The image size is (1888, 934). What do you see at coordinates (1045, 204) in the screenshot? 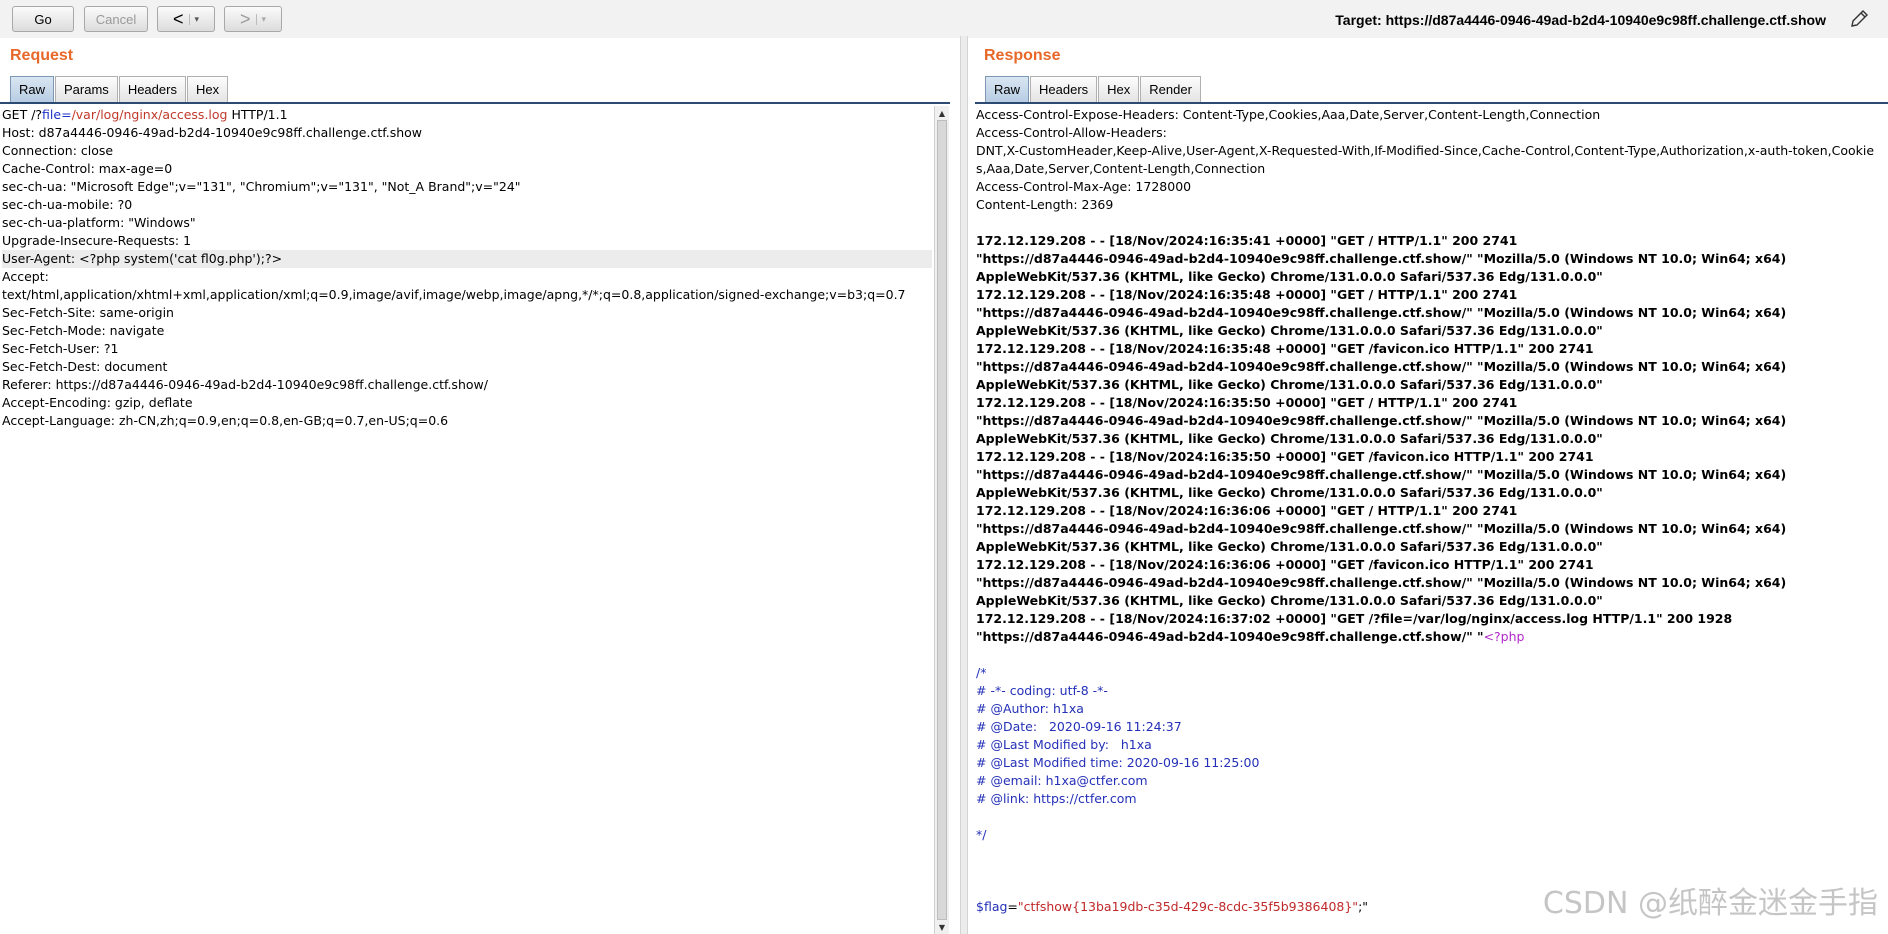
I see `response-header-line: Content-Length: 2369` at bounding box center [1045, 204].